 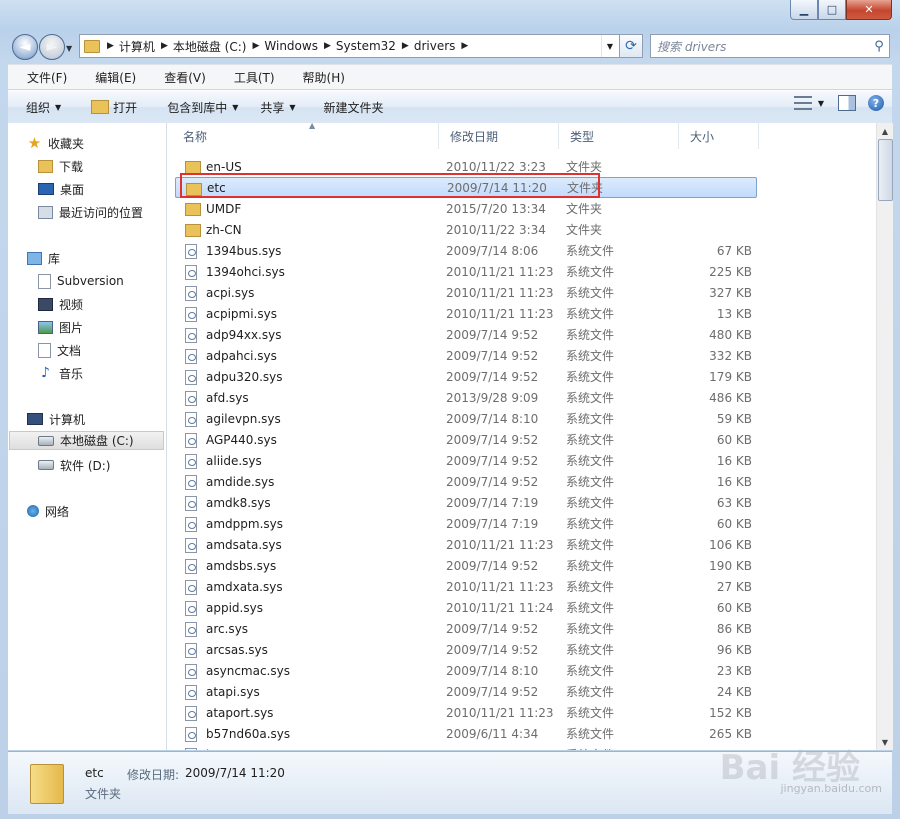 I want to click on file-row: 1394ohci.sys 2010/11/21 11:23 系统文件 225 KB, so click(x=465, y=271).